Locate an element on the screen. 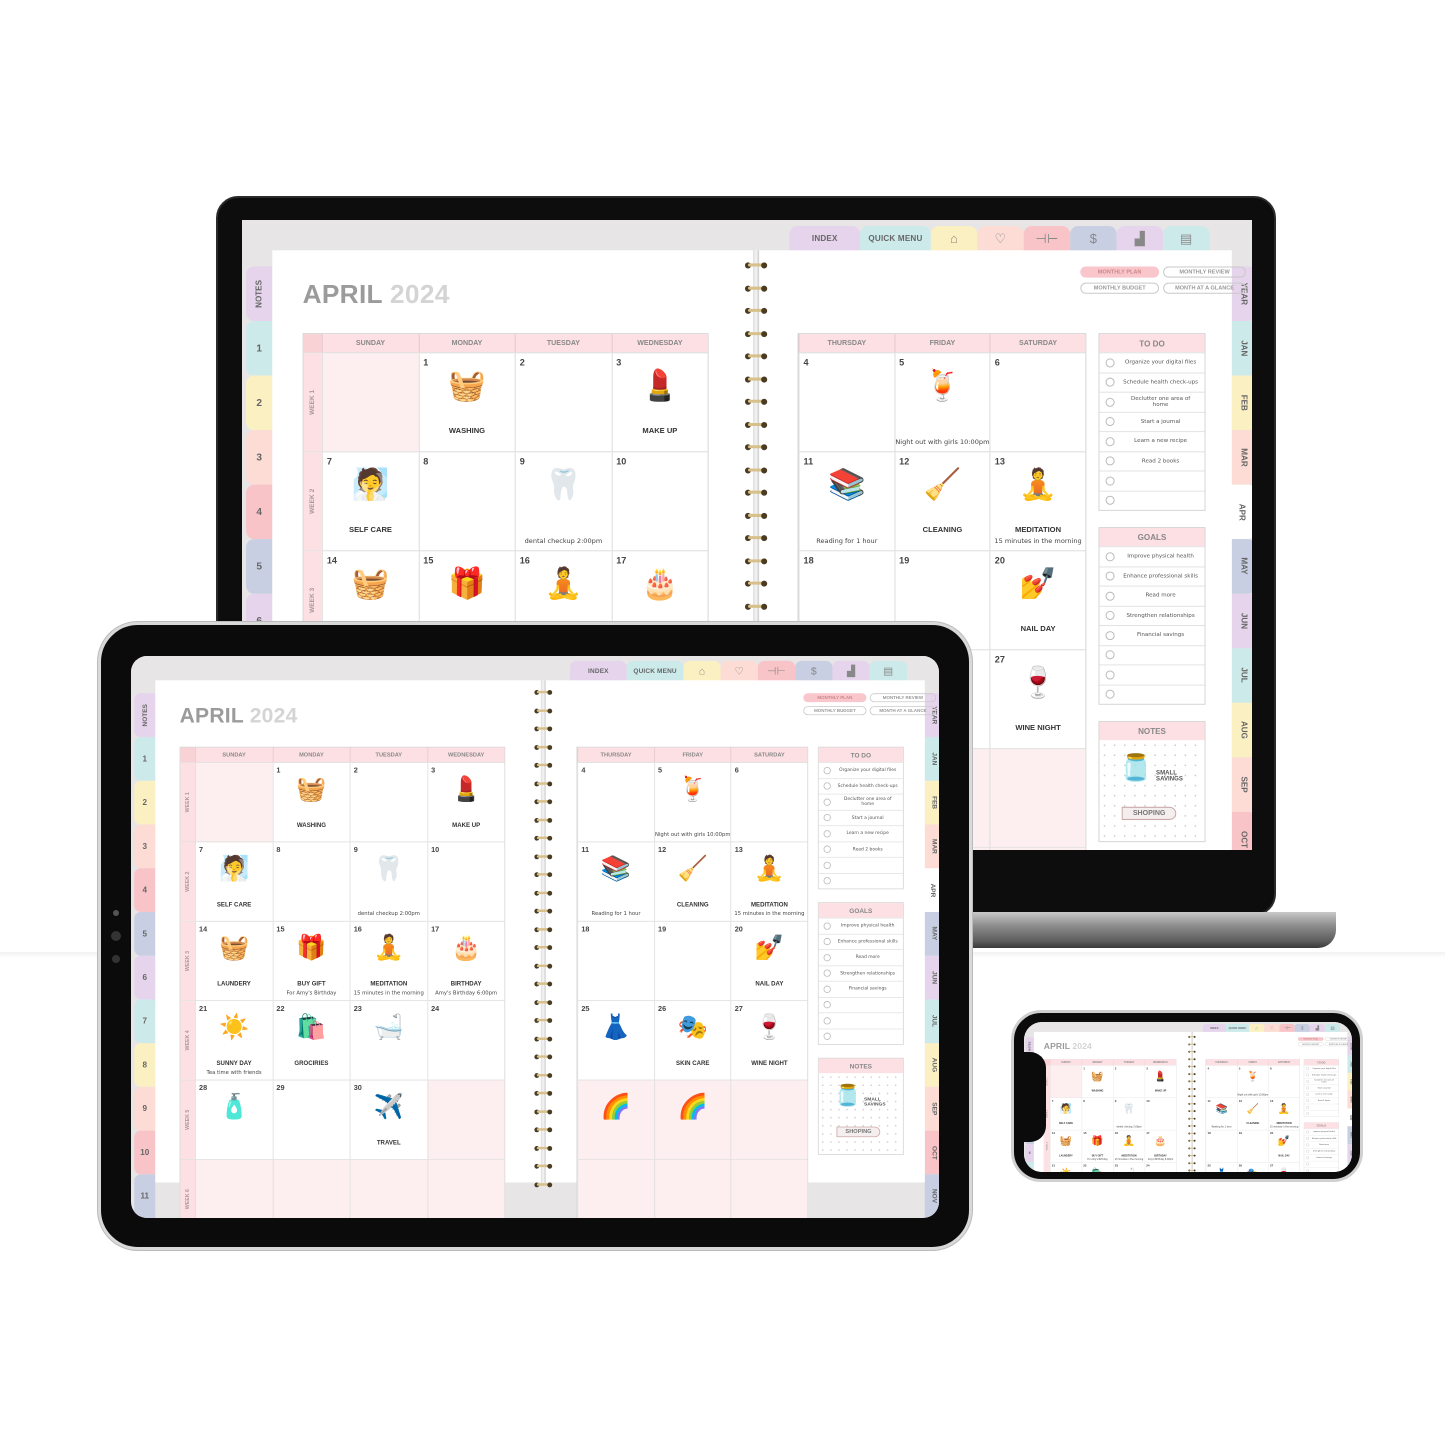 The image size is (1445, 1445). week-tab-8: 8 is located at coordinates (145, 1065).